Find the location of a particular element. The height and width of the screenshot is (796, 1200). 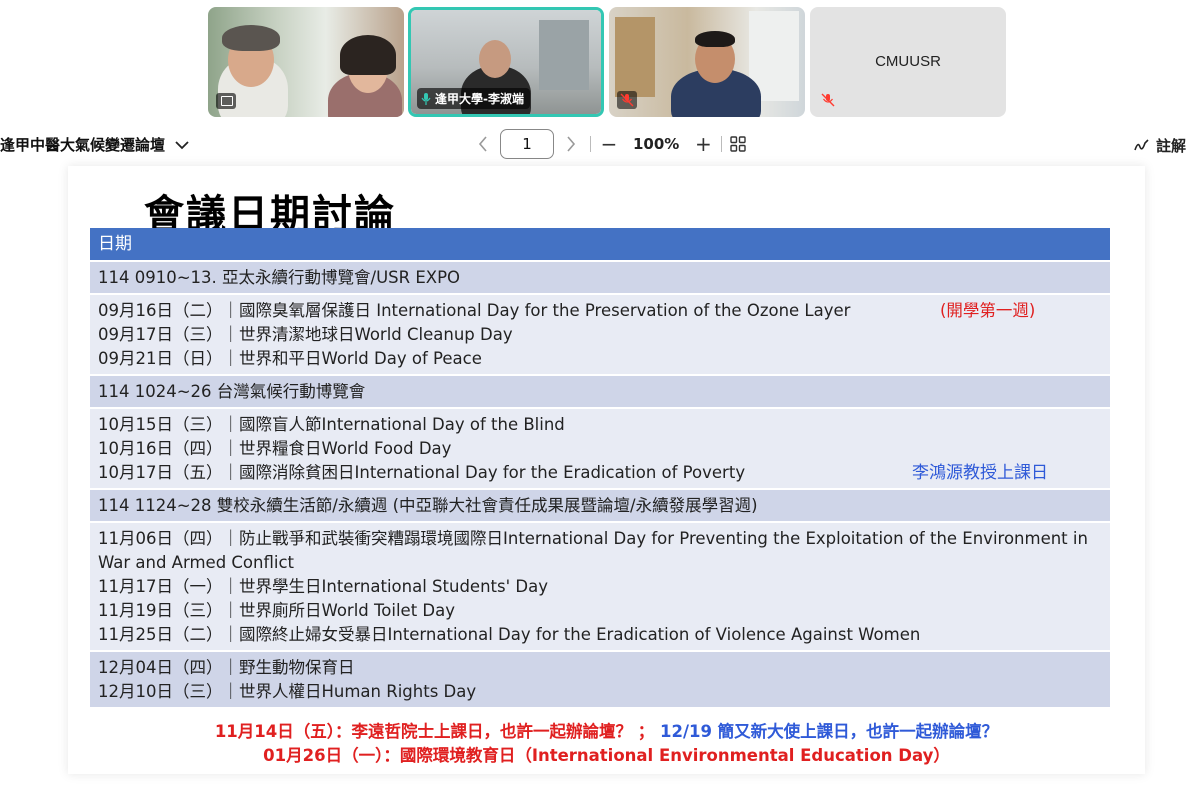

grid-view-icon is located at coordinates (738, 144).